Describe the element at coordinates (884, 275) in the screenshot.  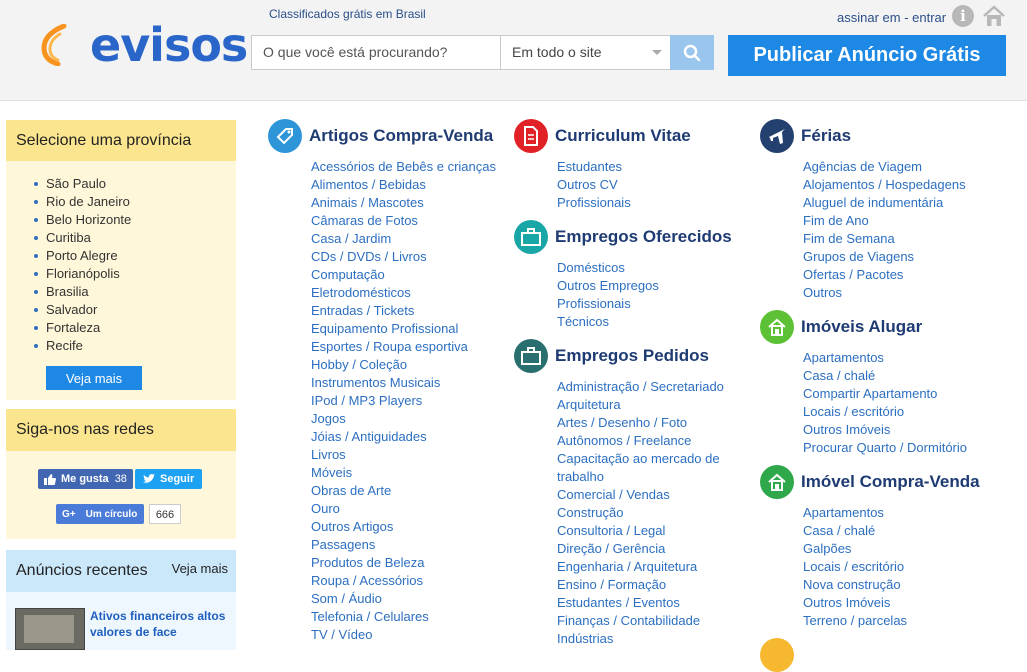
I see `subcategory-link: Ofertas / Pacotes` at that location.